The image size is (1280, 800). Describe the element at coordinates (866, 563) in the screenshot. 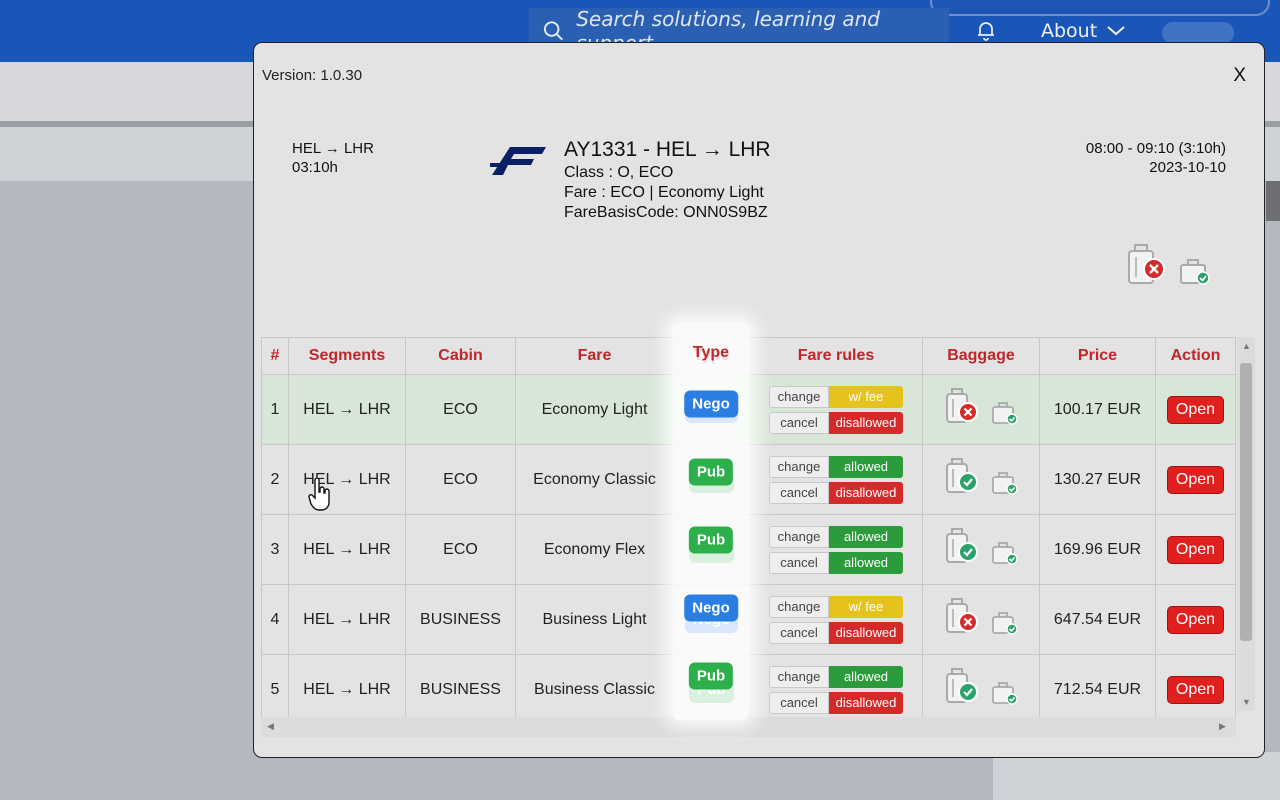

I see `cancel-rule-status: allowed` at that location.